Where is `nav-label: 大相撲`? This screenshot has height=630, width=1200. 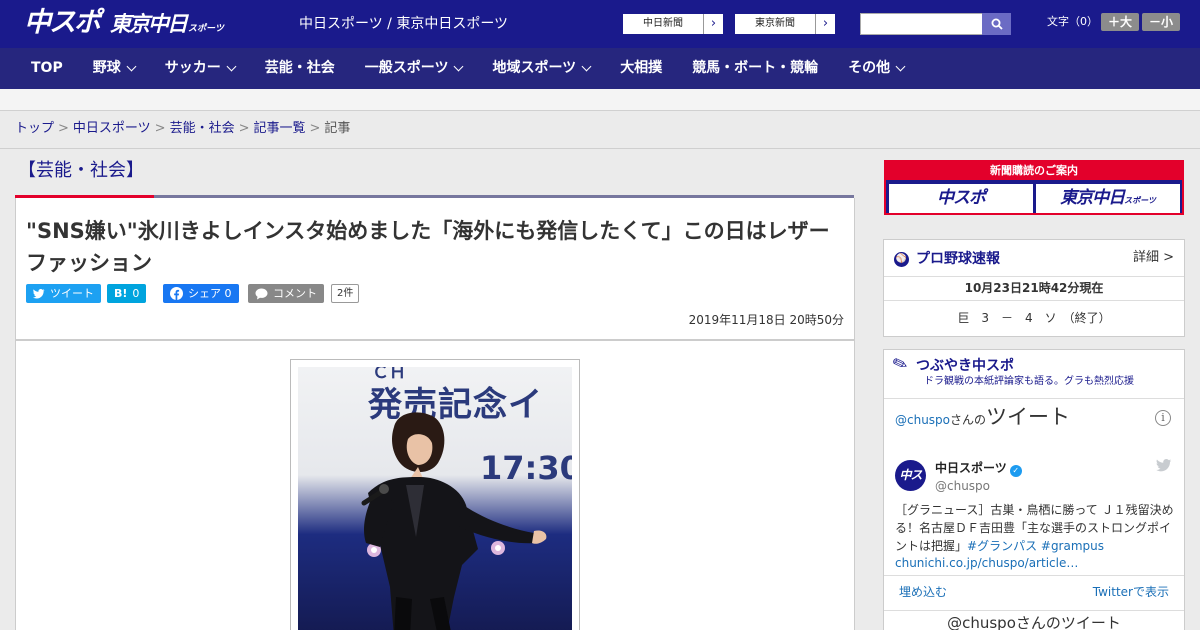 nav-label: 大相撲 is located at coordinates (641, 68).